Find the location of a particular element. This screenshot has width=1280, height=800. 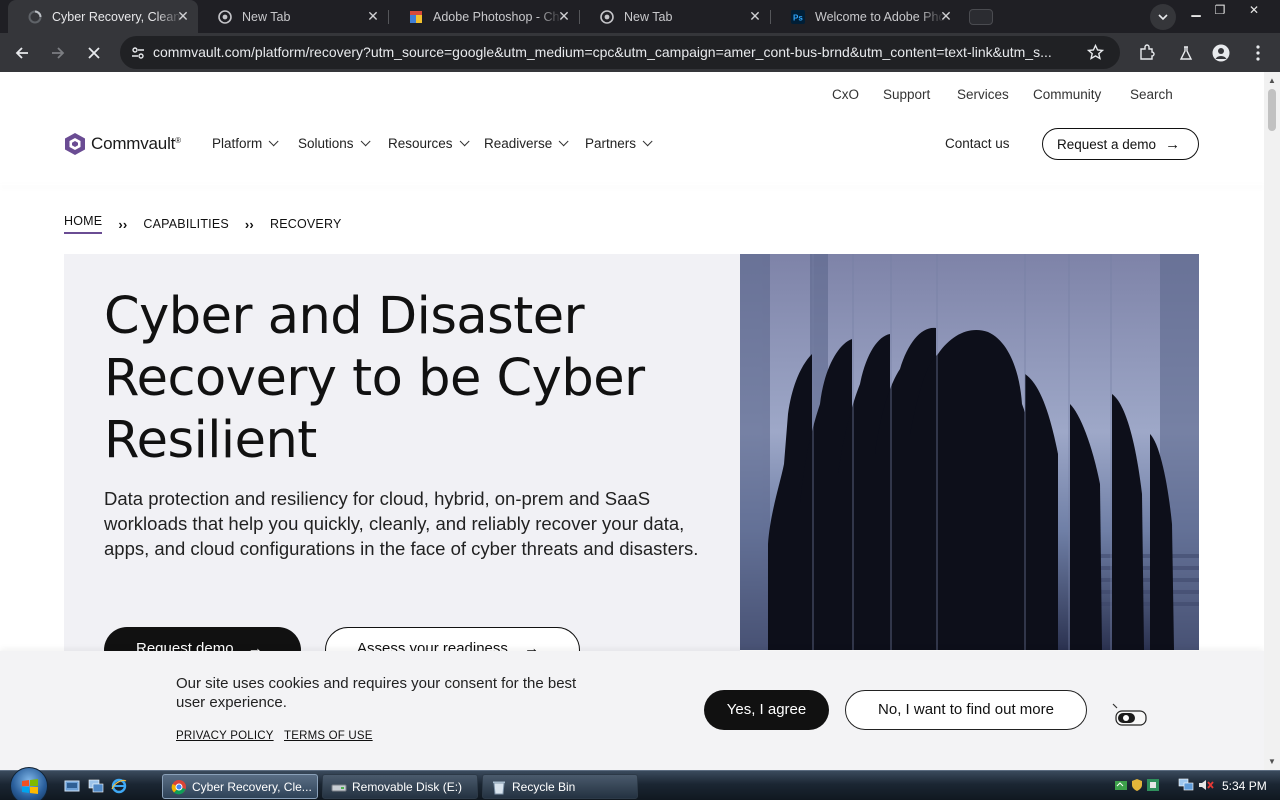

arrow-right-icon: → is located at coordinates (1173, 144).